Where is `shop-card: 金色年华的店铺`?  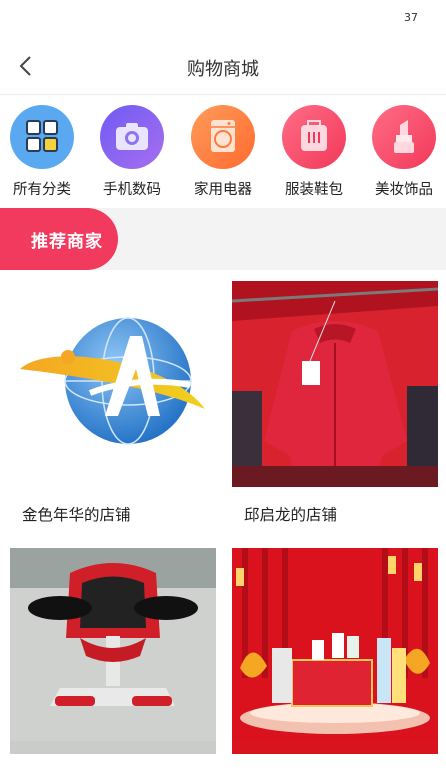 shop-card: 金色年华的店铺 is located at coordinates (113, 403).